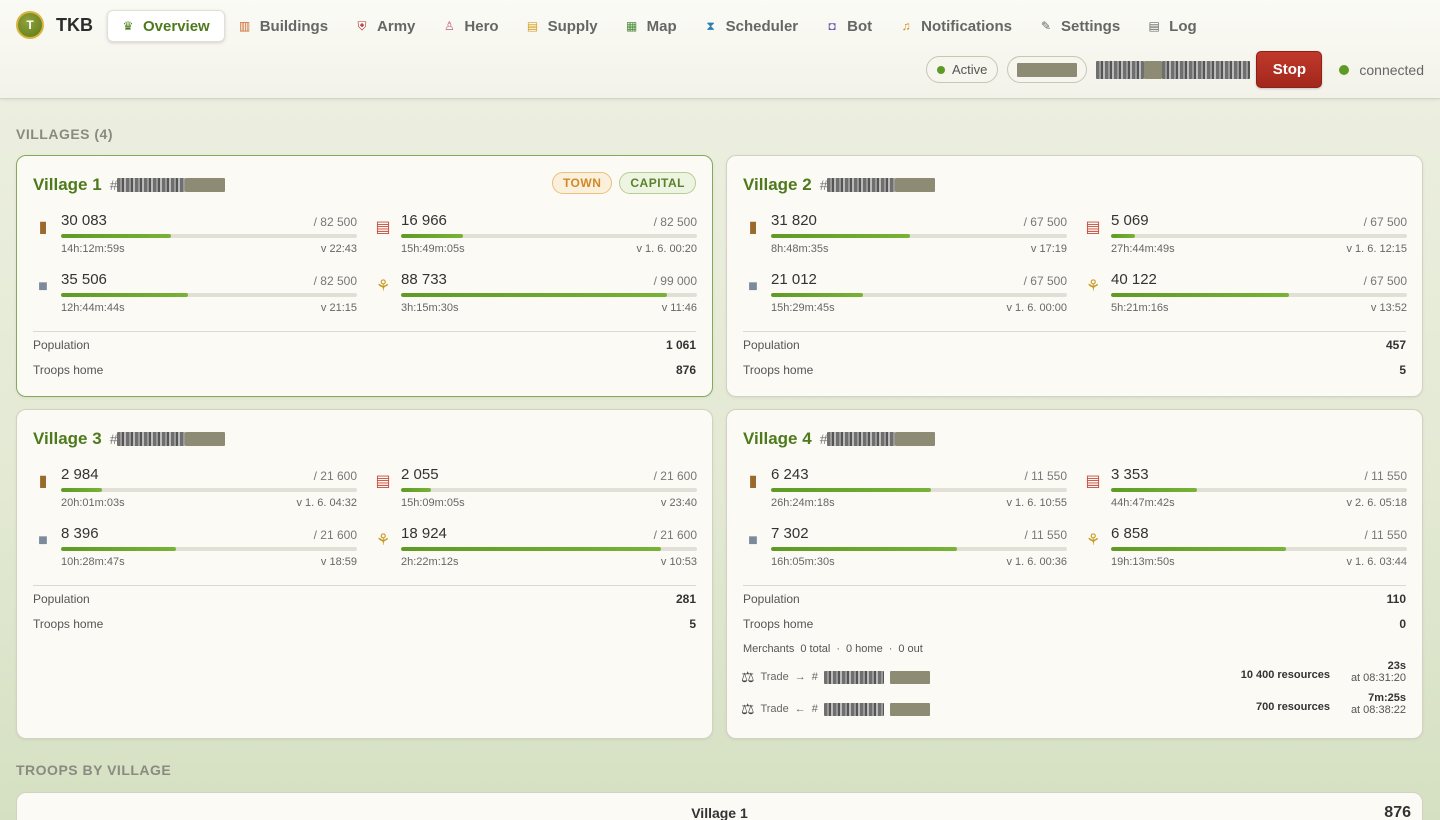 This screenshot has height=820, width=1440. What do you see at coordinates (1048, 249) in the screenshot?
I see `resource-full-at: v 17:19` at bounding box center [1048, 249].